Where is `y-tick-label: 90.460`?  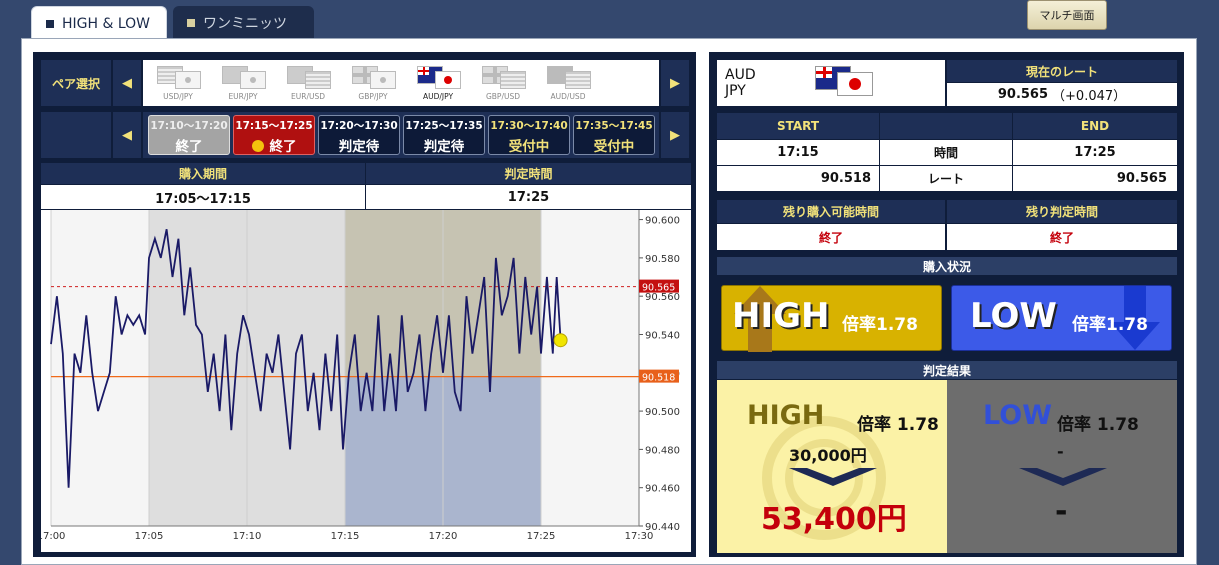 y-tick-label: 90.460 is located at coordinates (662, 489).